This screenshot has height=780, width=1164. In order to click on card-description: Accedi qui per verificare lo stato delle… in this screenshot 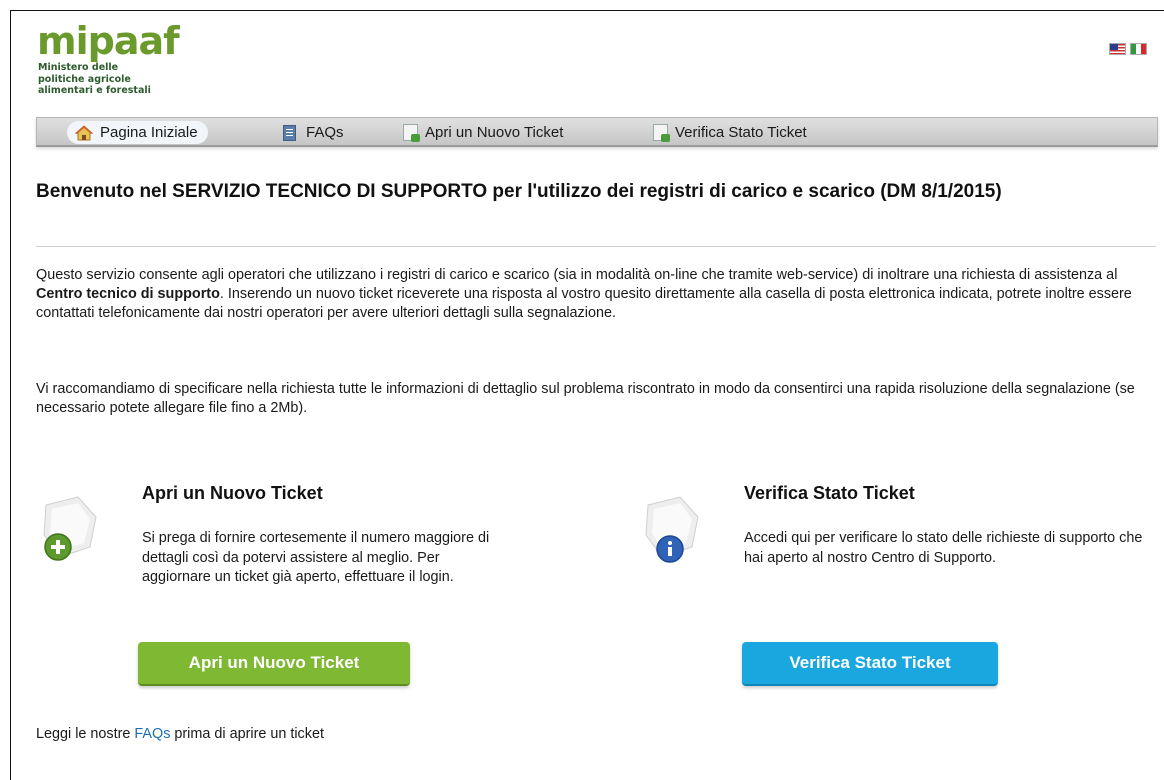, I will do `click(943, 548)`.